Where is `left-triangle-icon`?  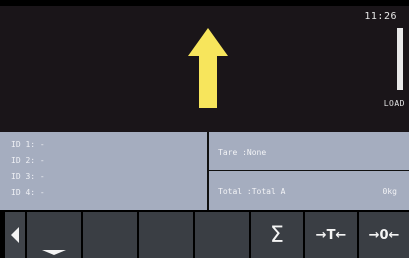
left-triangle-icon is located at coordinates (15, 235).